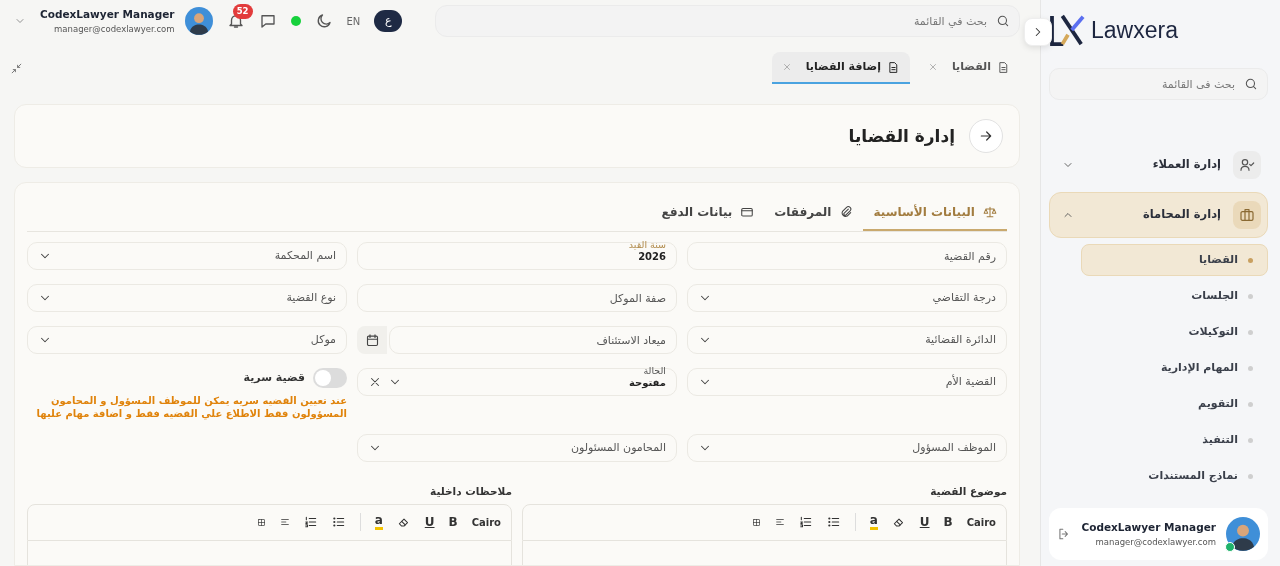  What do you see at coordinates (1134, 30) in the screenshot?
I see `logo-text: Lawxera` at bounding box center [1134, 30].